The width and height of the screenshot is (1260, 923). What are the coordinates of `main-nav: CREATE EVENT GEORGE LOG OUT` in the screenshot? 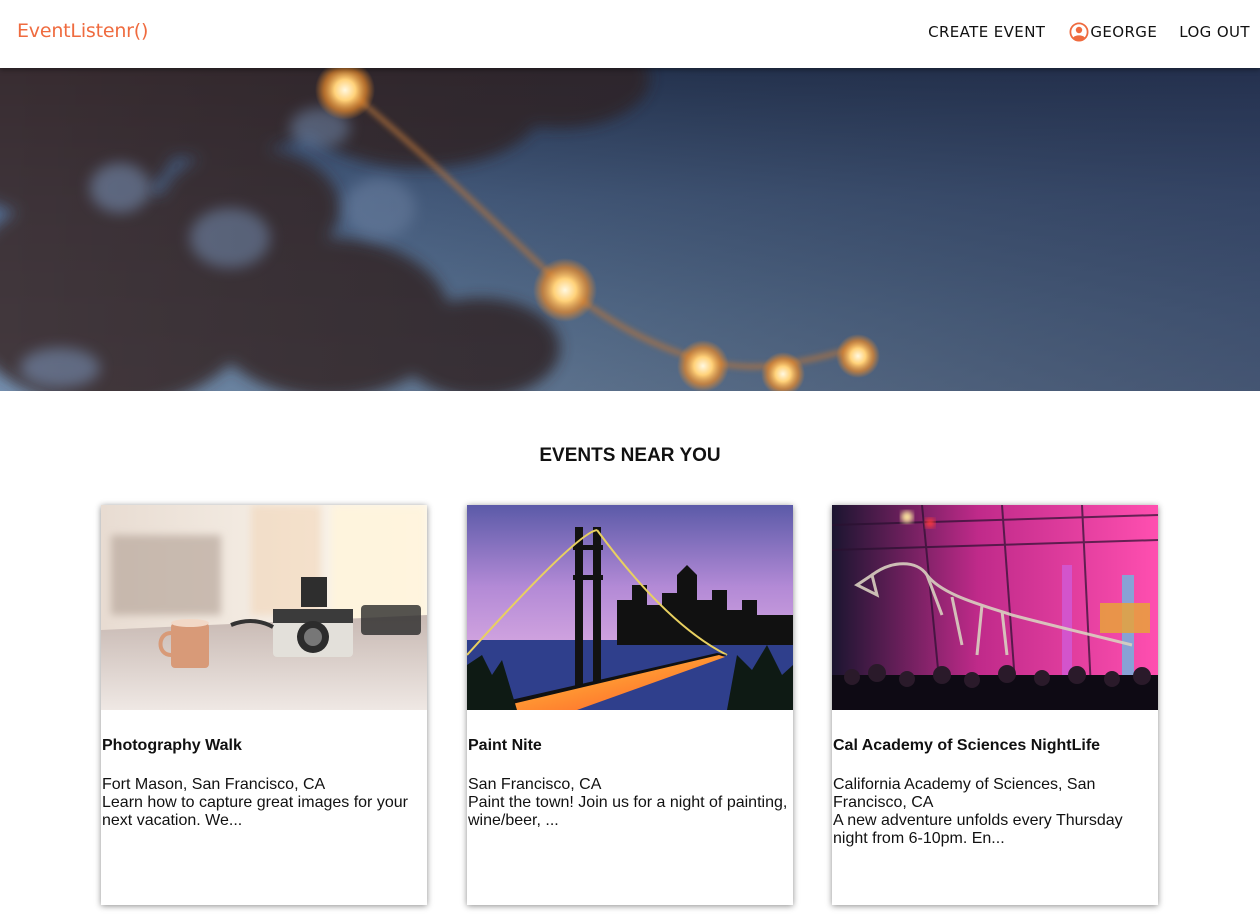 It's located at (1089, 32).